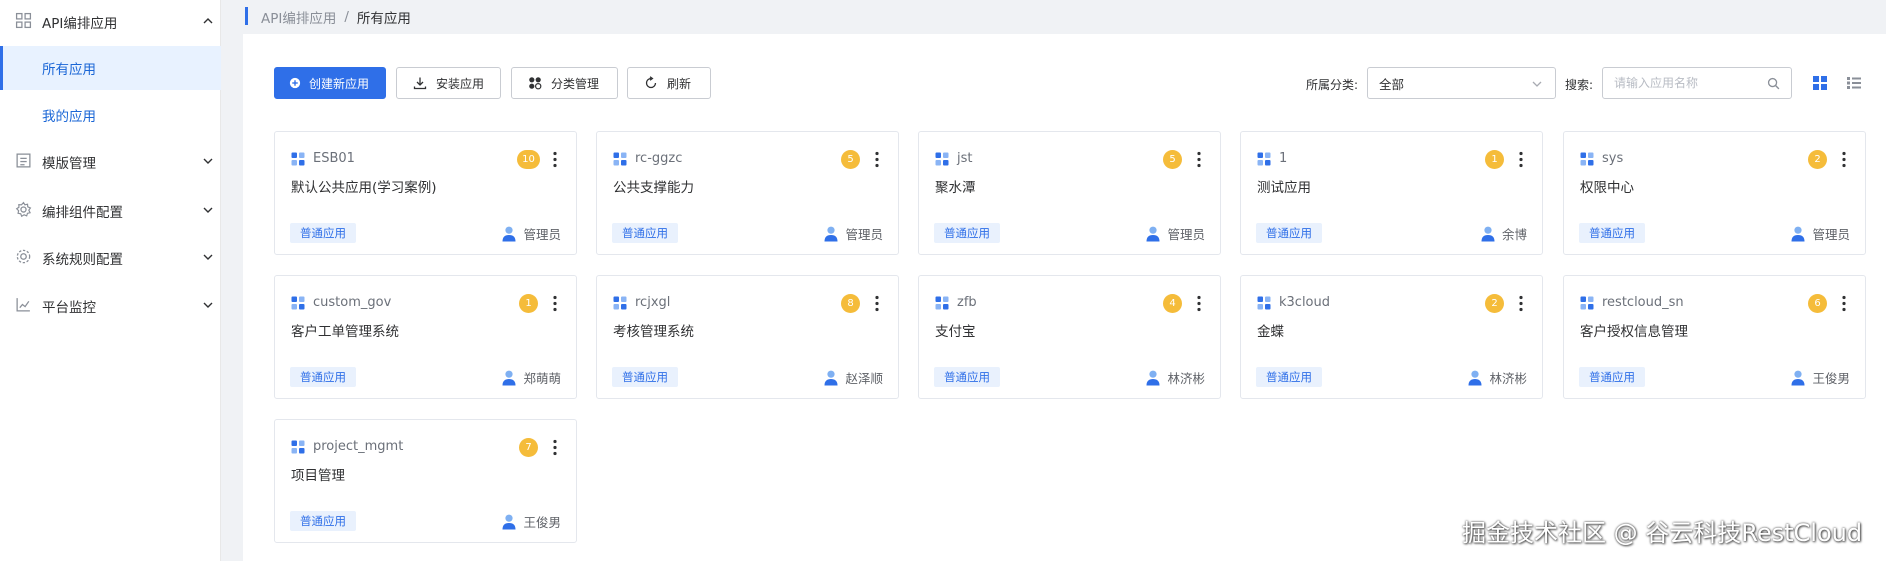 This screenshot has height=561, width=1886. Describe the element at coordinates (1820, 83) in the screenshot. I see `grid-view-icon` at that location.